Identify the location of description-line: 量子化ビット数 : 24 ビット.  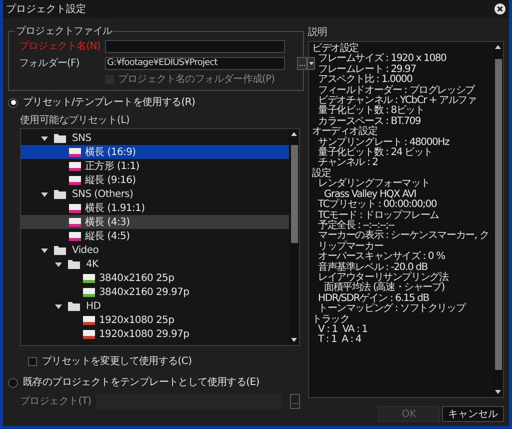
(375, 153).